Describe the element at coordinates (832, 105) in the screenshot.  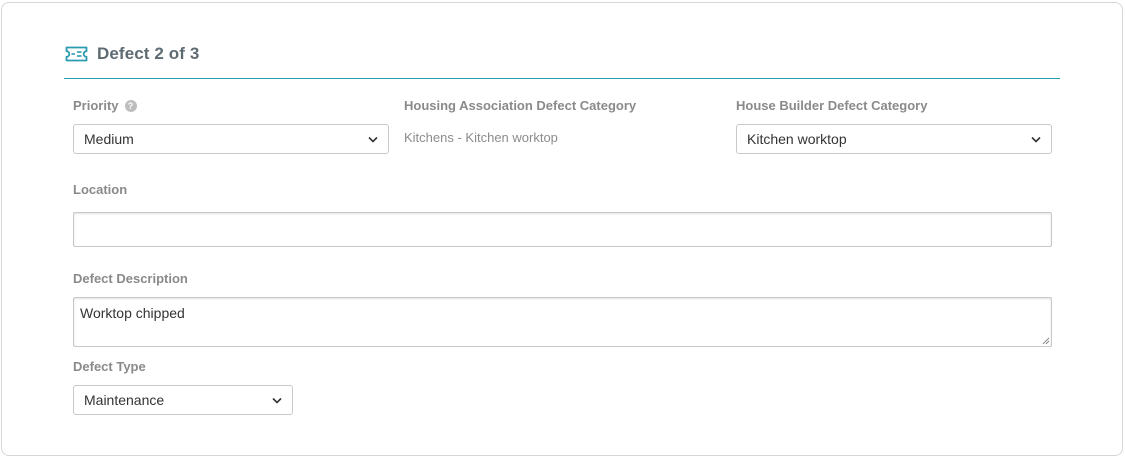
I see `hb-category-label: House Builder Defect Category` at that location.